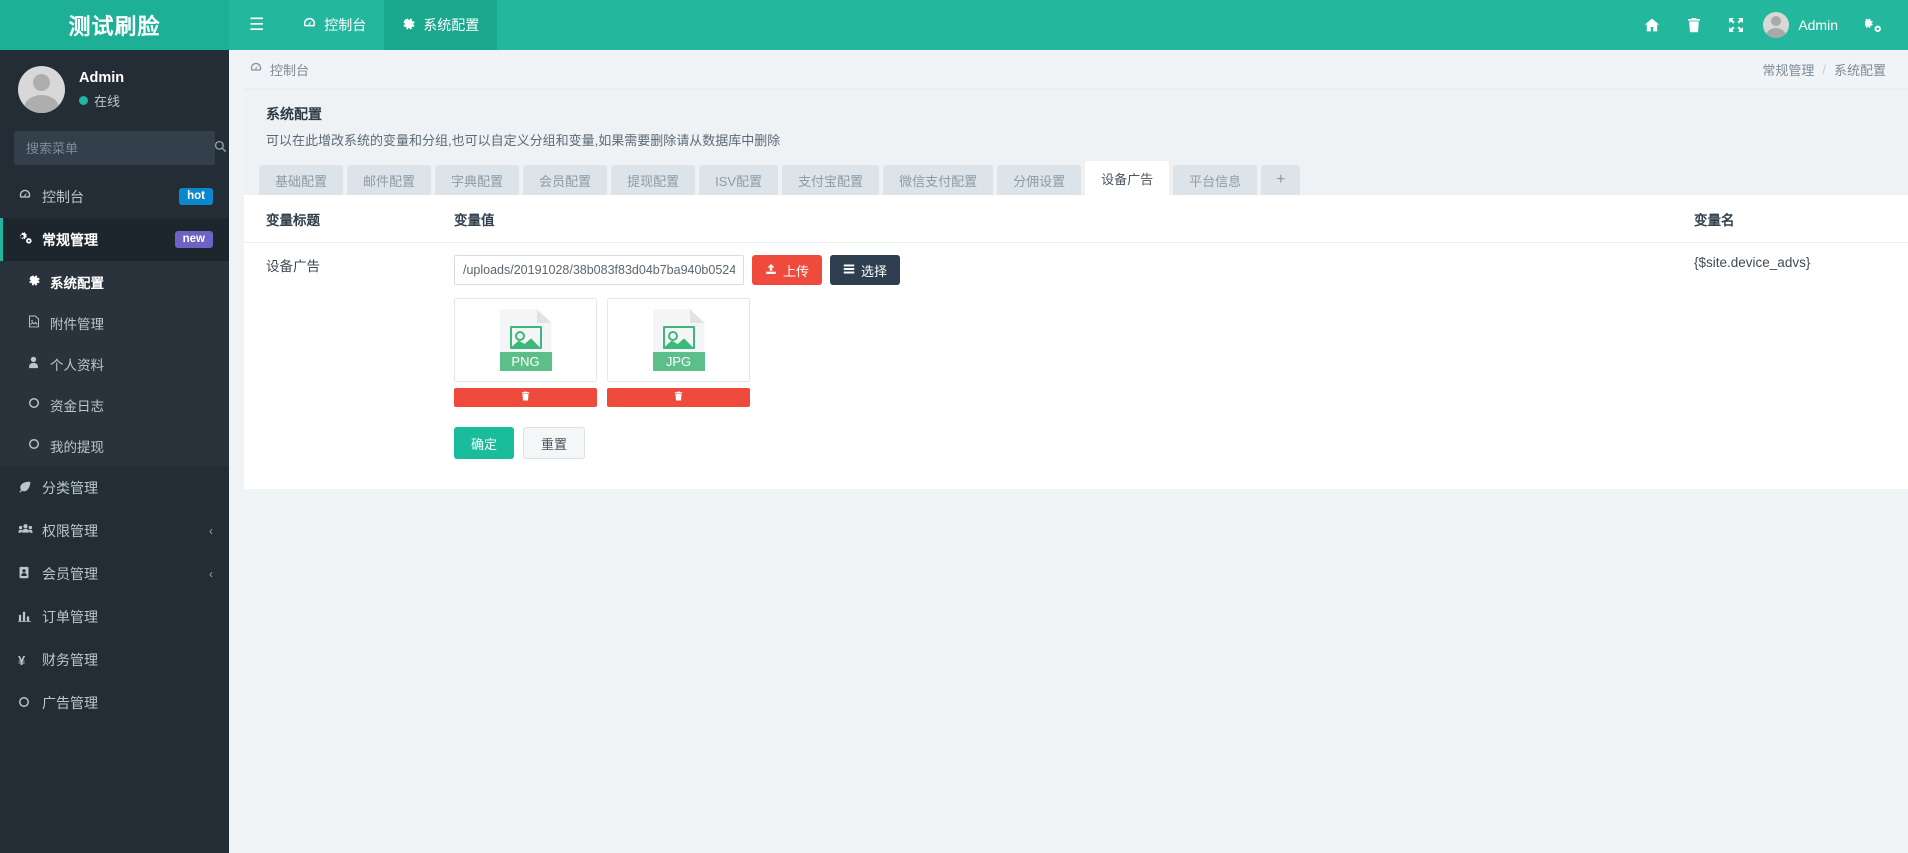  I want to click on menu-search-box, so click(120, 148).